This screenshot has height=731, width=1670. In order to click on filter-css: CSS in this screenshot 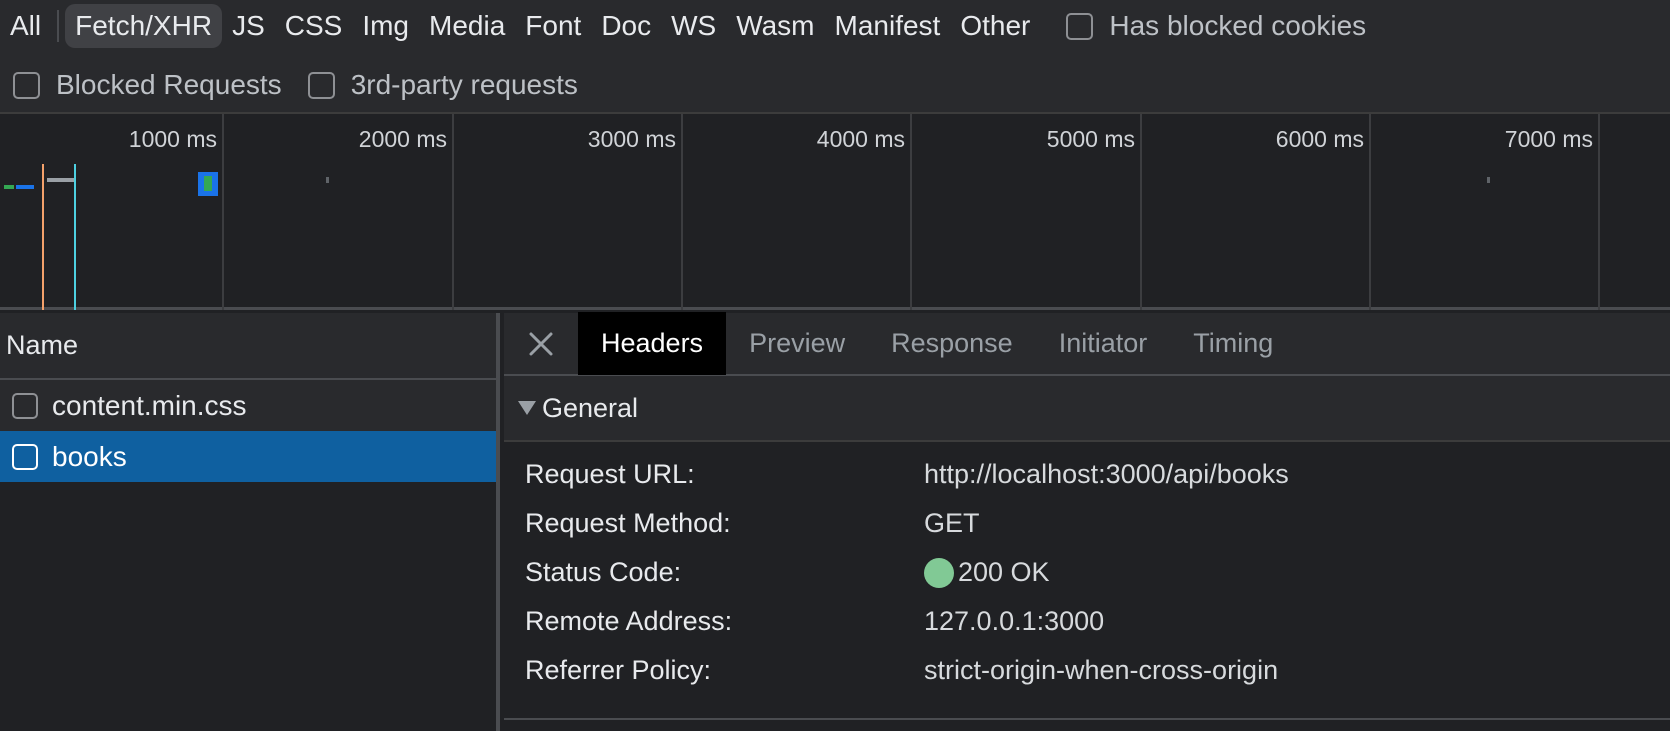, I will do `click(314, 26)`.